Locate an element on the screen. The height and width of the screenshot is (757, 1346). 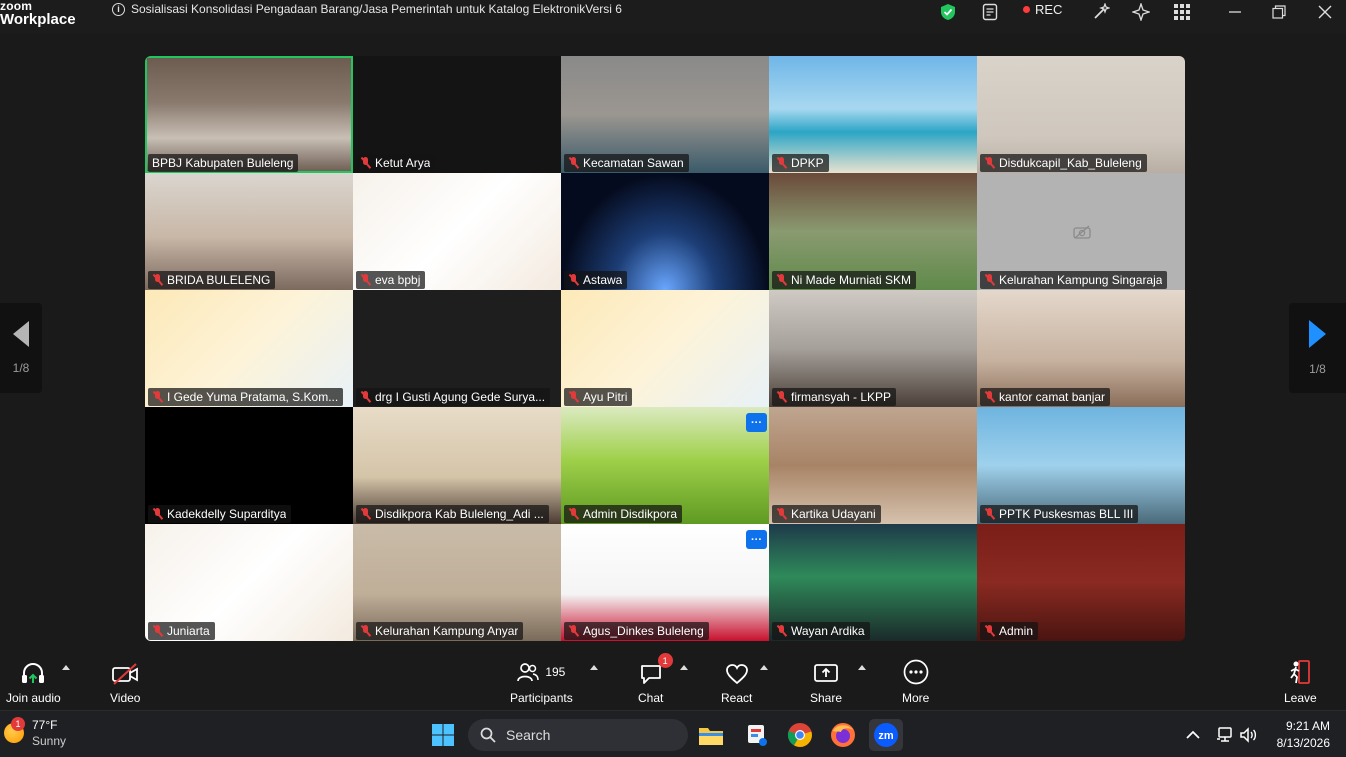
arrow-left-icon is located at coordinates (21, 334).